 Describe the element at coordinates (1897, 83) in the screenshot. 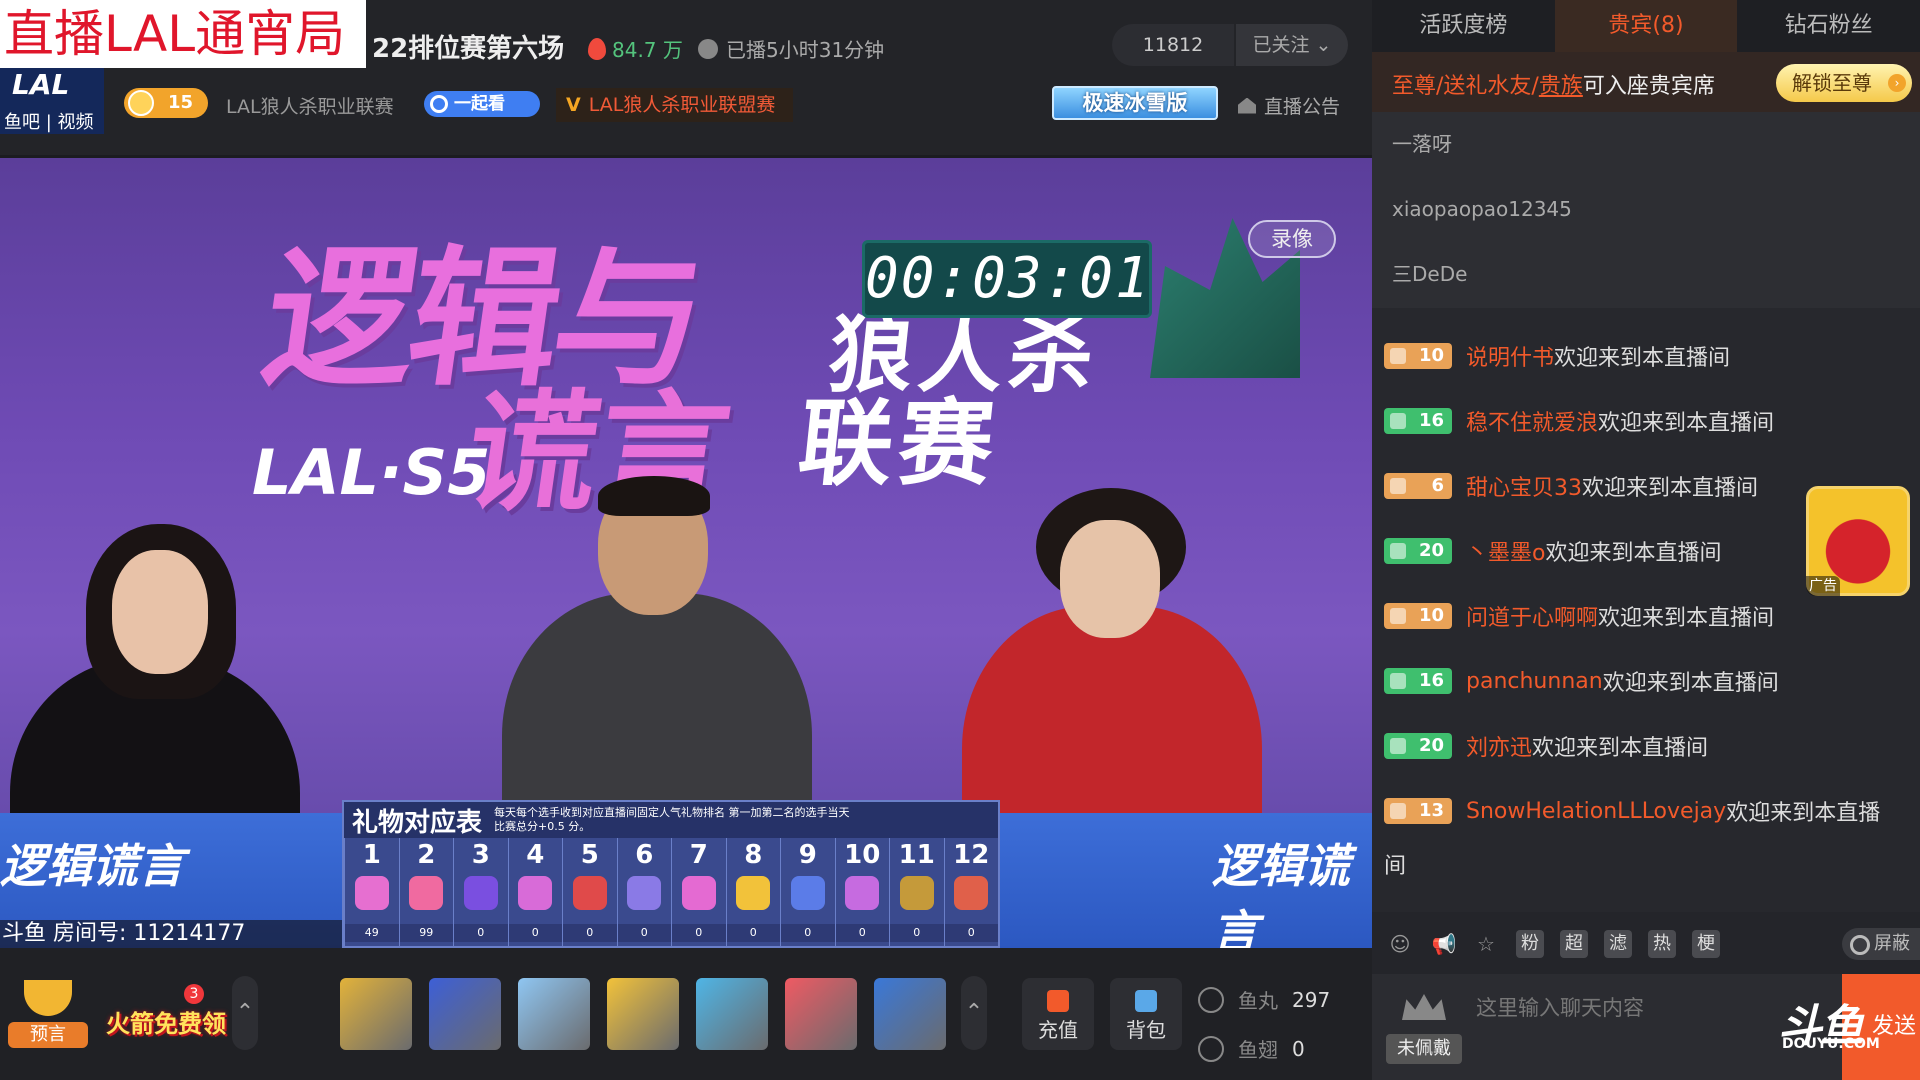

I see `chevron-right-icon: ›` at that location.